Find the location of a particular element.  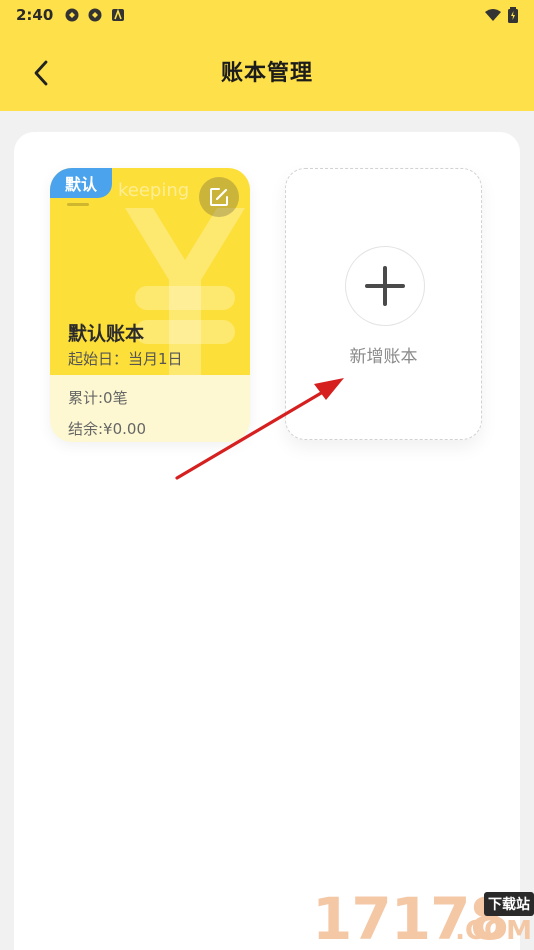

add-book-card: 新增账本 is located at coordinates (383, 304).